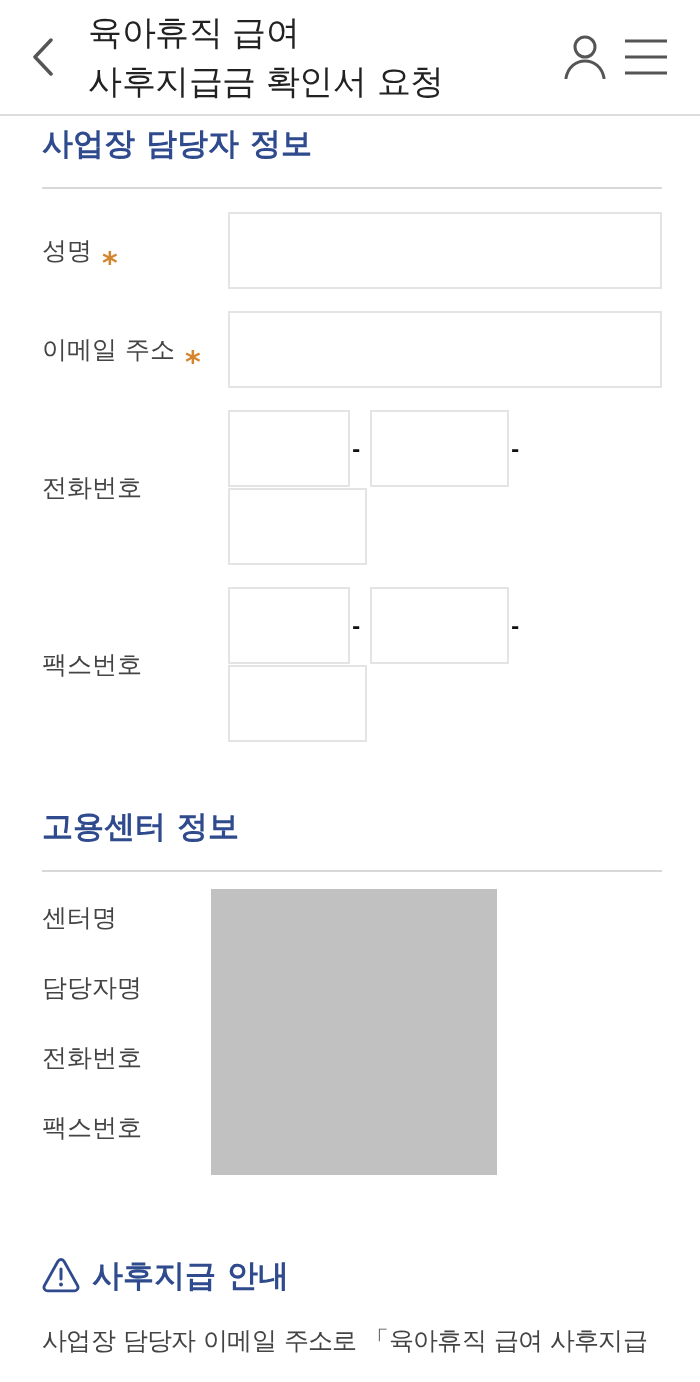 This screenshot has width=700, height=1382. I want to click on page-title: 육아휴직 급여 사후지급금 확인서 요청, so click(266, 57).